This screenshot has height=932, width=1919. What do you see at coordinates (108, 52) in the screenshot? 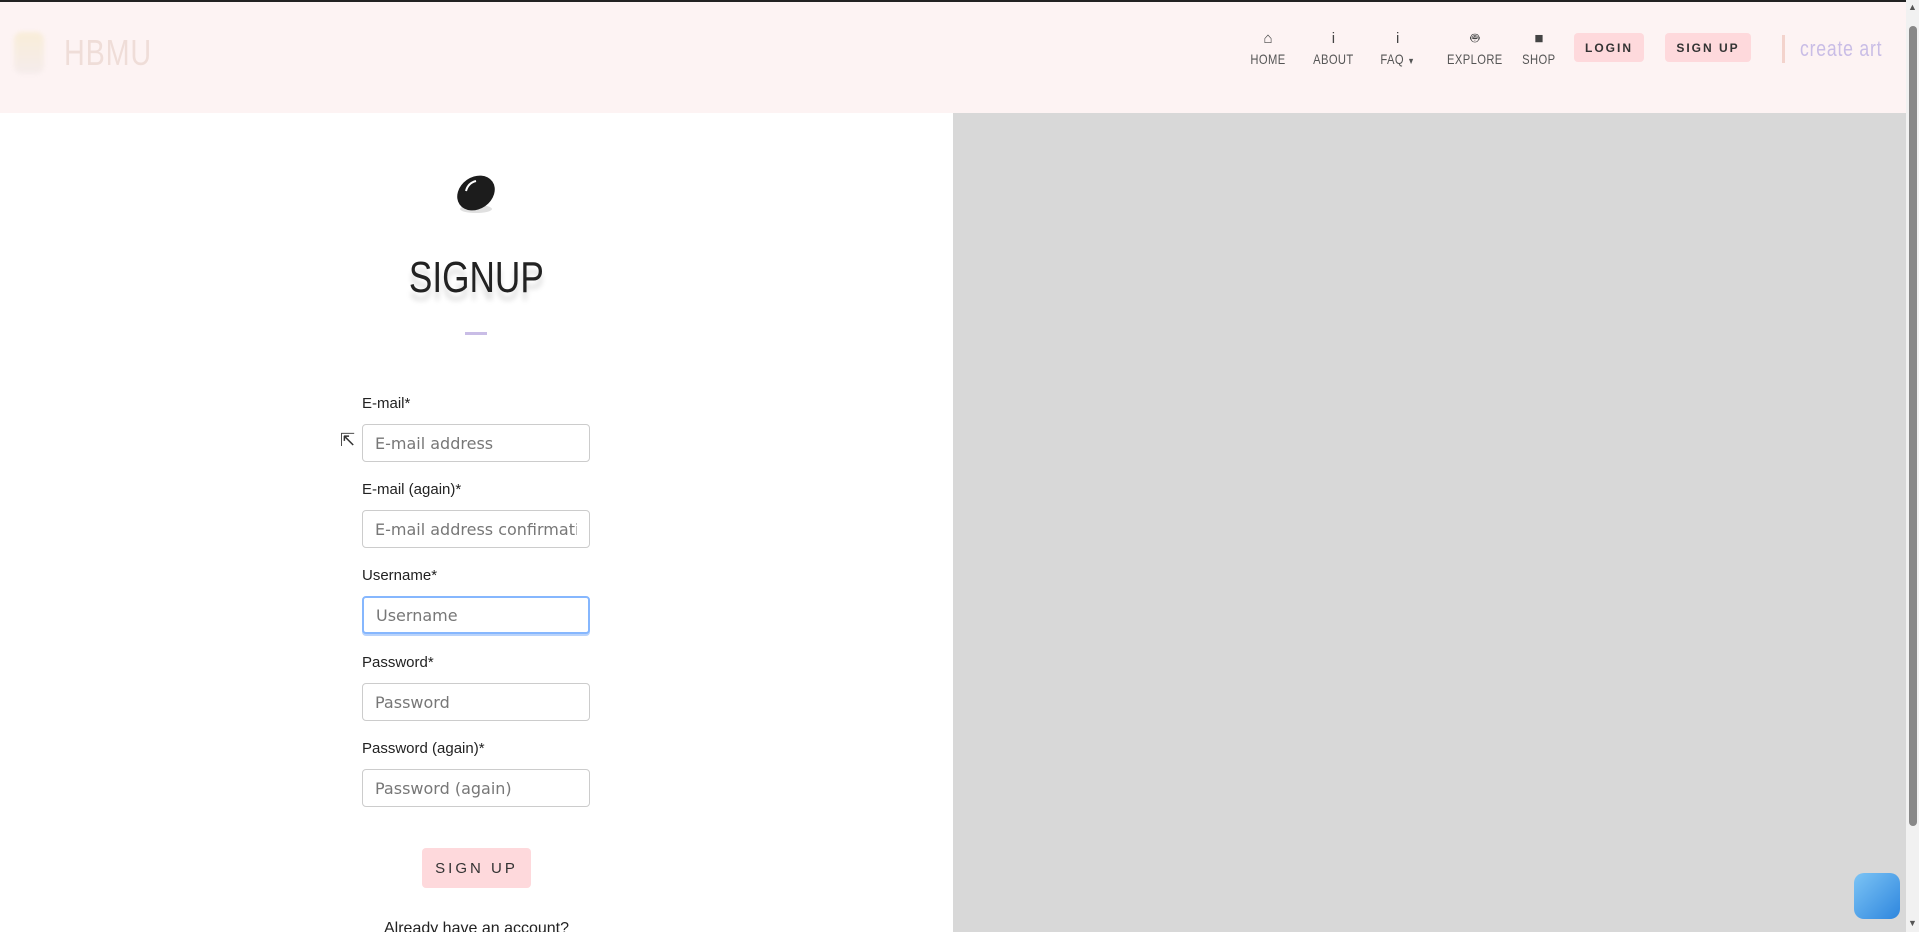
I see `logo-text: HBMU` at bounding box center [108, 52].